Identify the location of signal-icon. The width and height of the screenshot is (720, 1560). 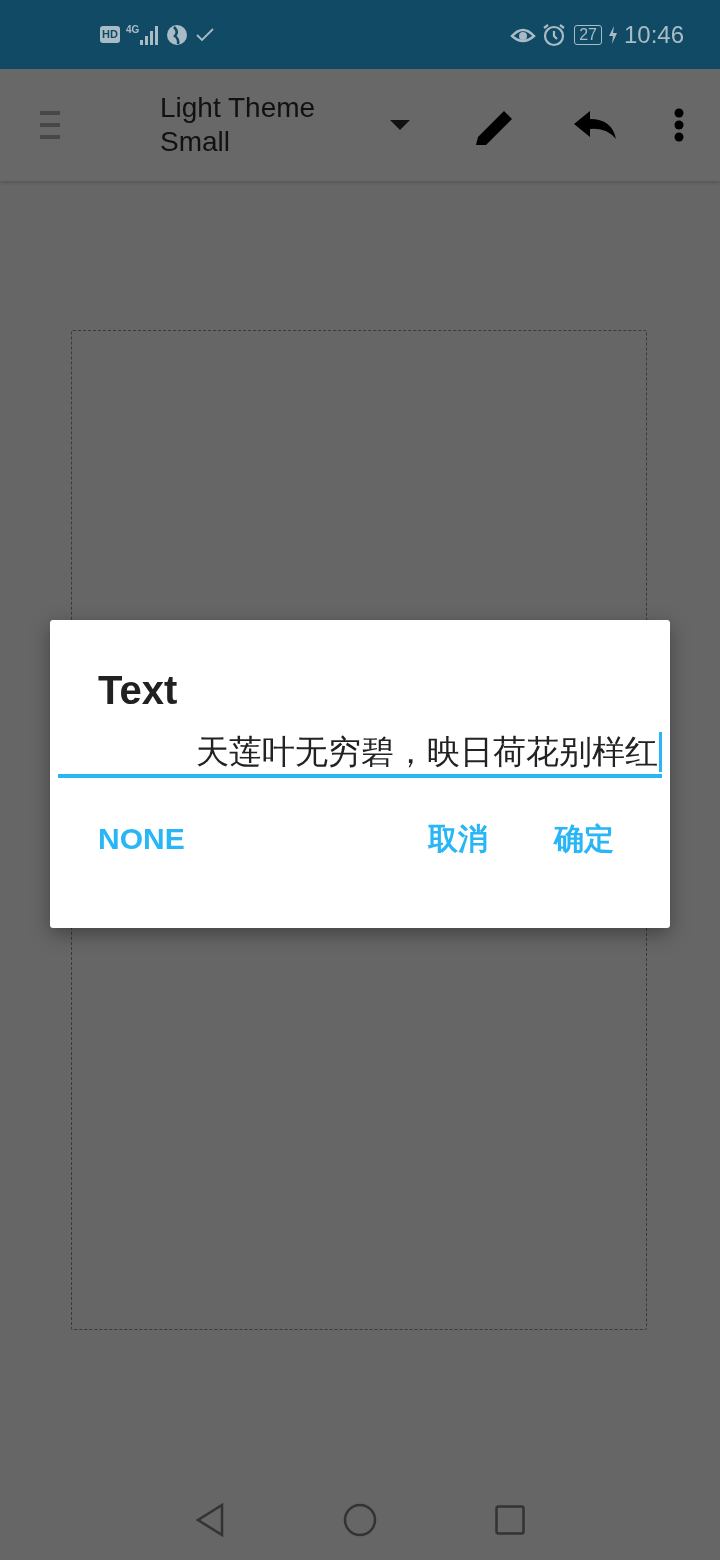
(150, 34).